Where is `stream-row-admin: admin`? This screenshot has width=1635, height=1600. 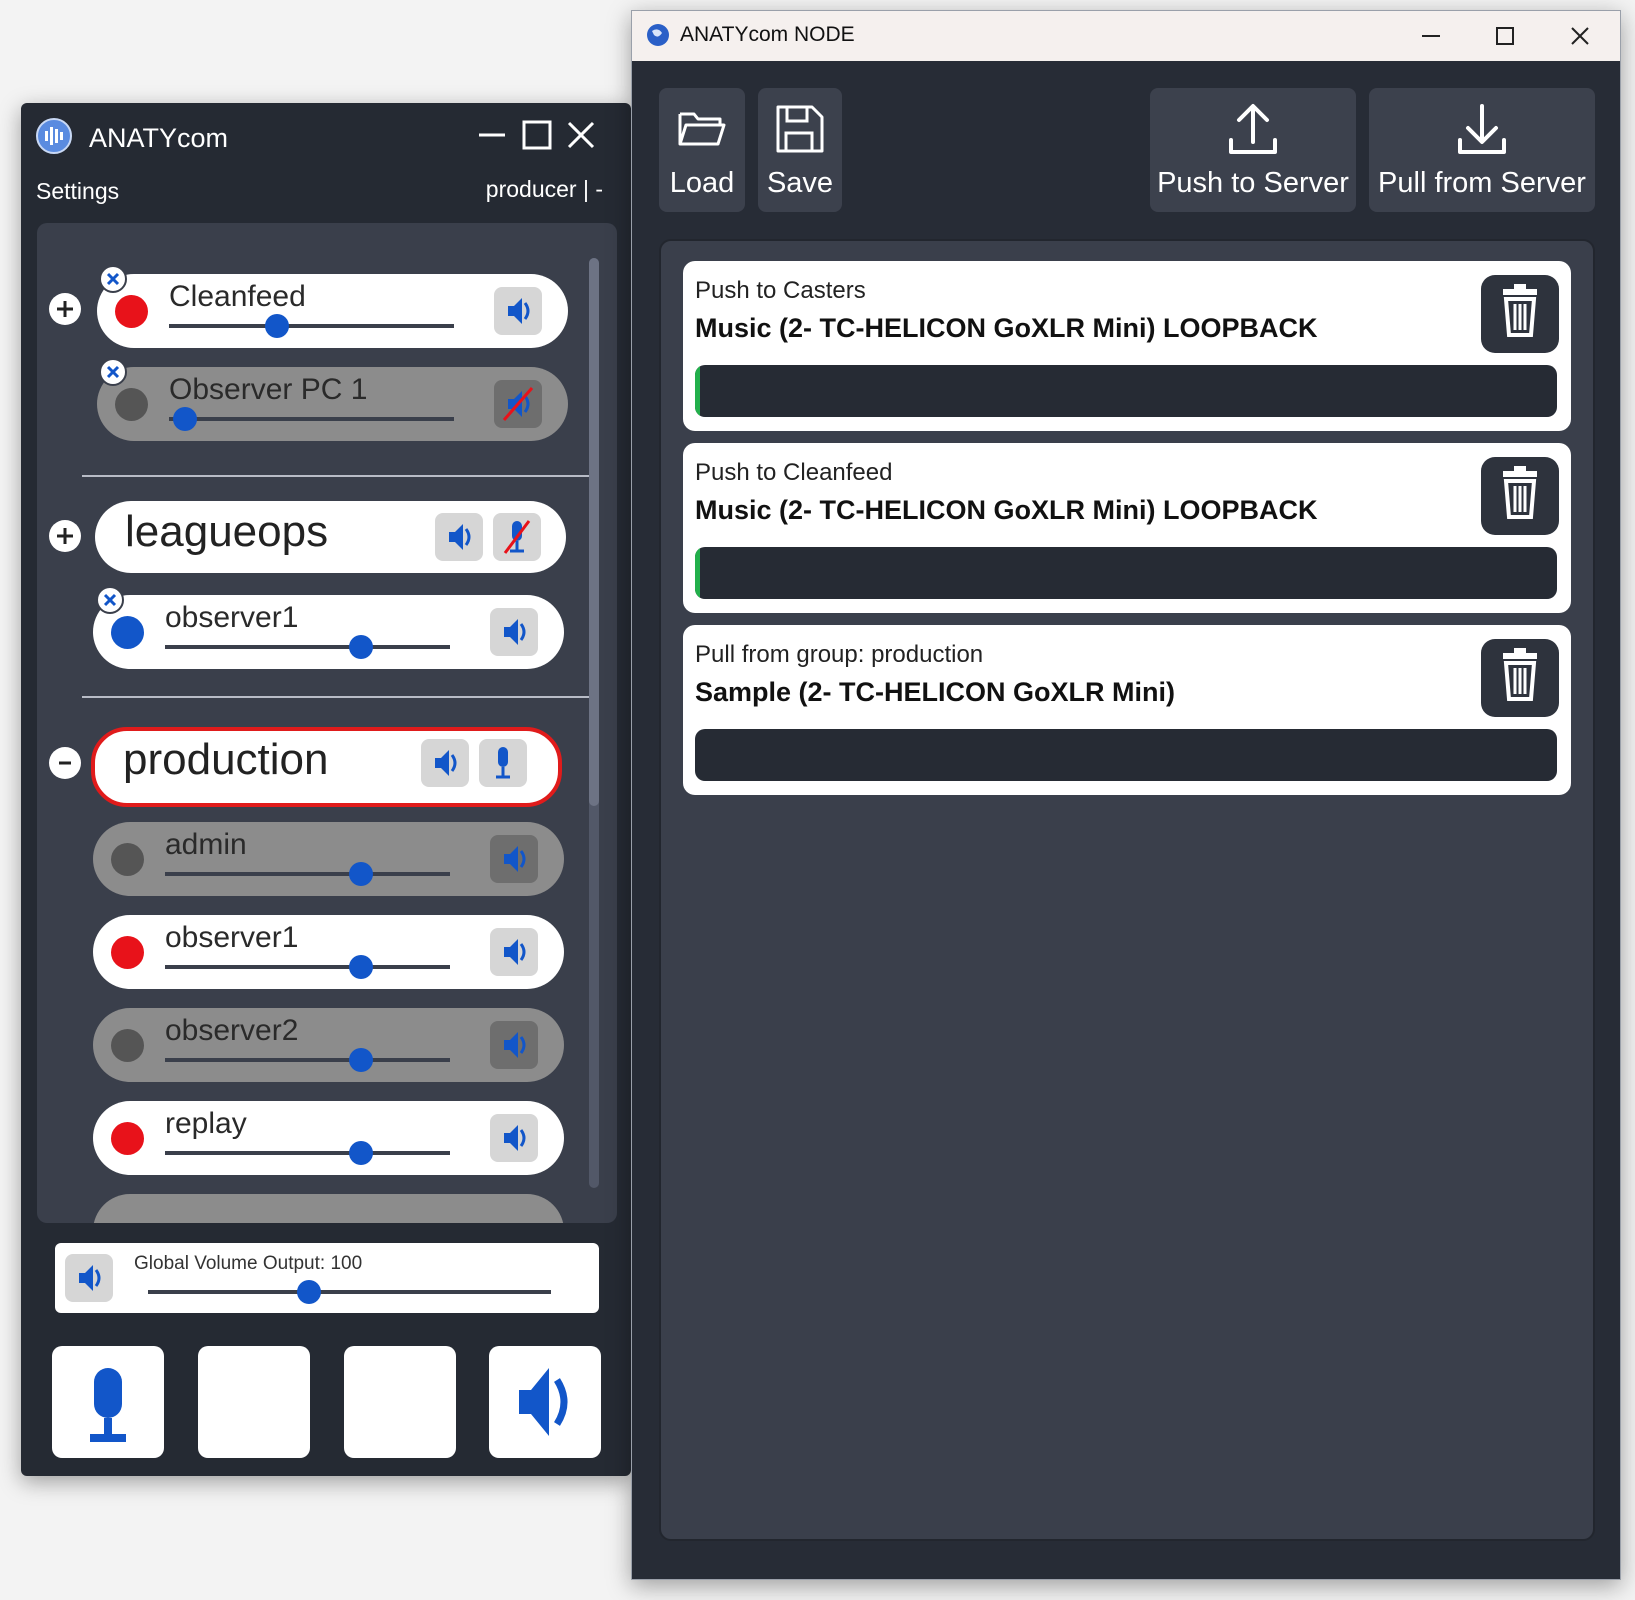
stream-row-admin: admin is located at coordinates (328, 859).